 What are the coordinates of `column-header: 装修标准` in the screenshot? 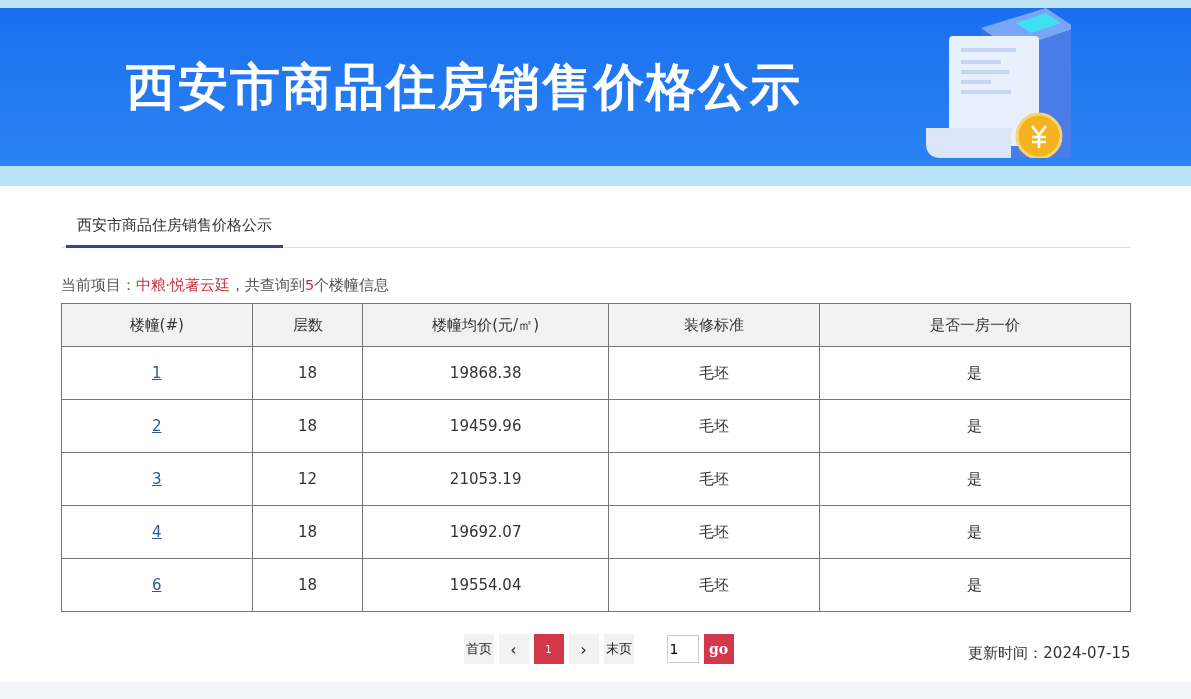 It's located at (714, 325).